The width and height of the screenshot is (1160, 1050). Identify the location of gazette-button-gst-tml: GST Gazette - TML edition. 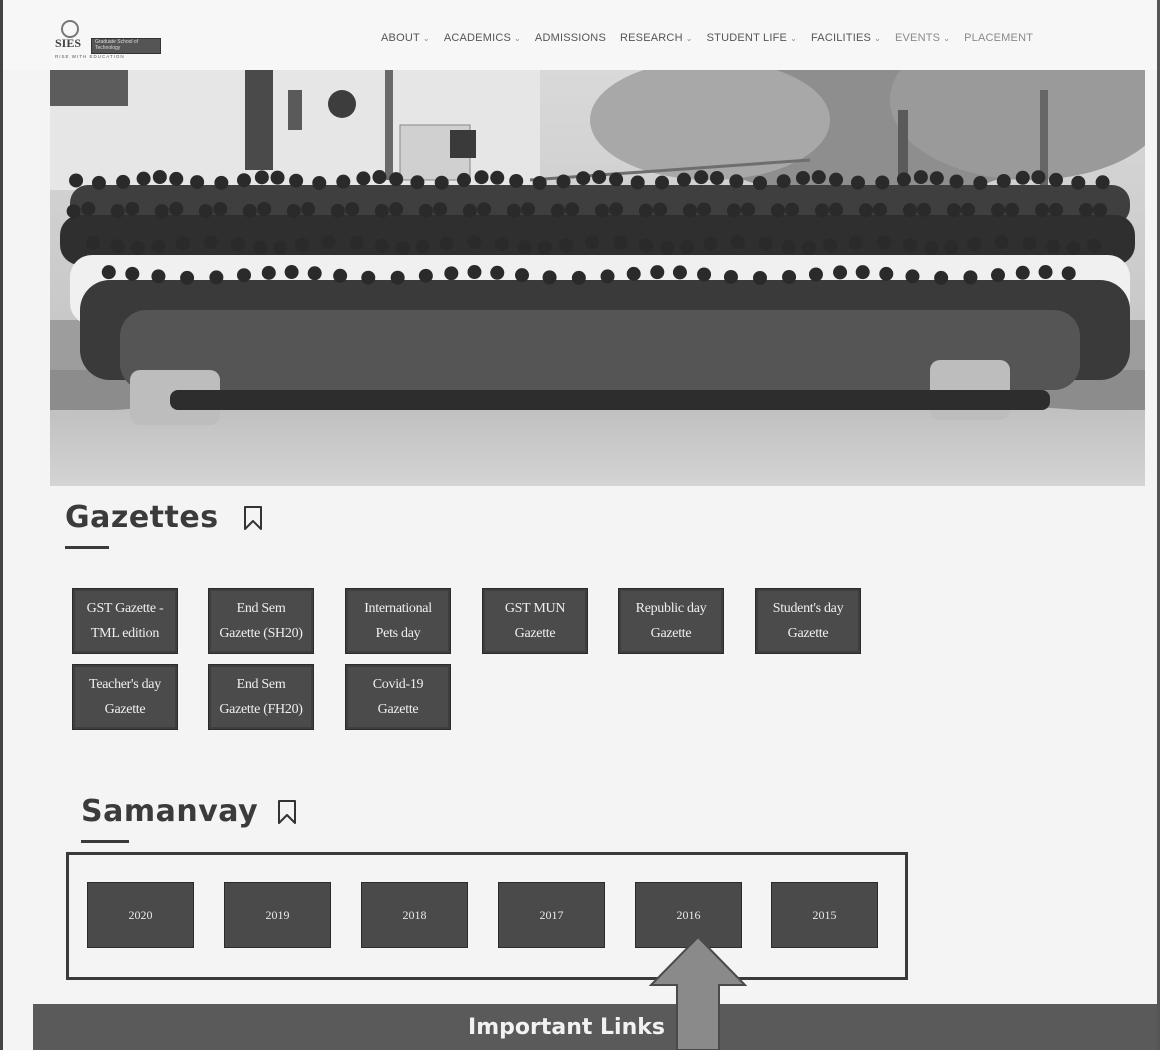
(125, 621).